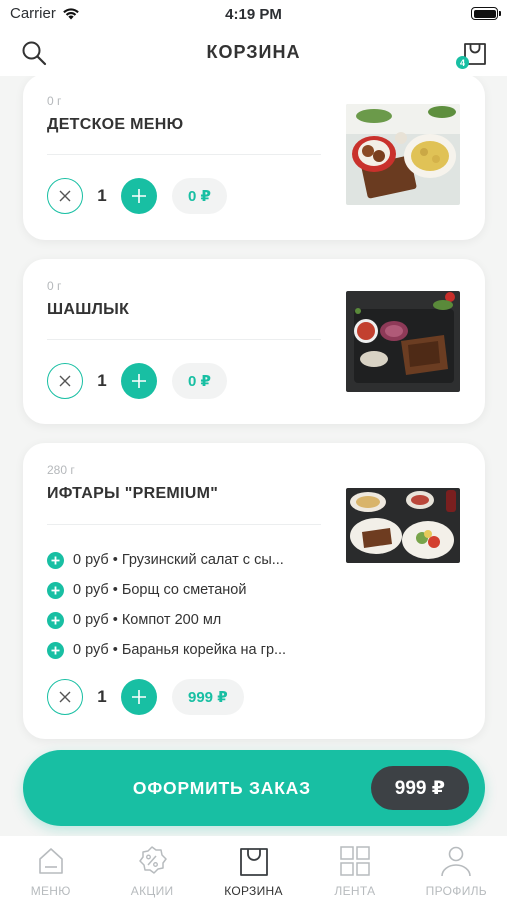  I want to click on quantity-controls: 1 999 ₽, so click(145, 697).